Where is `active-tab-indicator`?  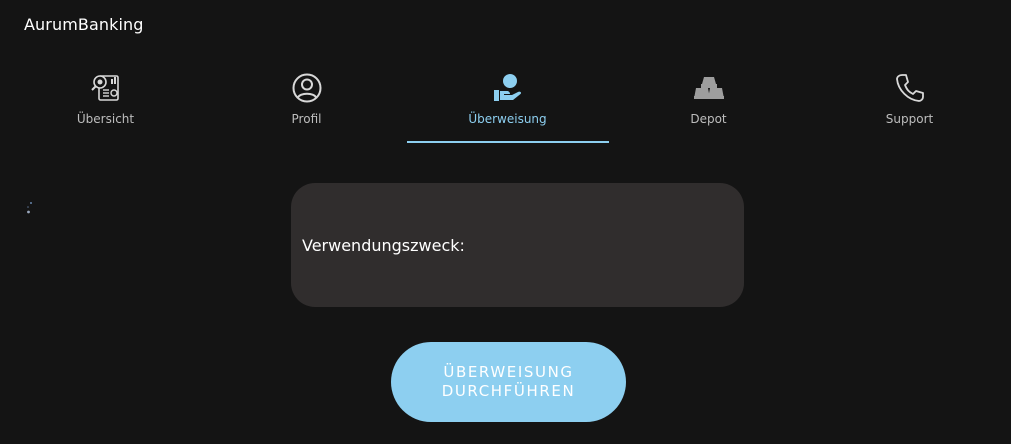 active-tab-indicator is located at coordinates (508, 142).